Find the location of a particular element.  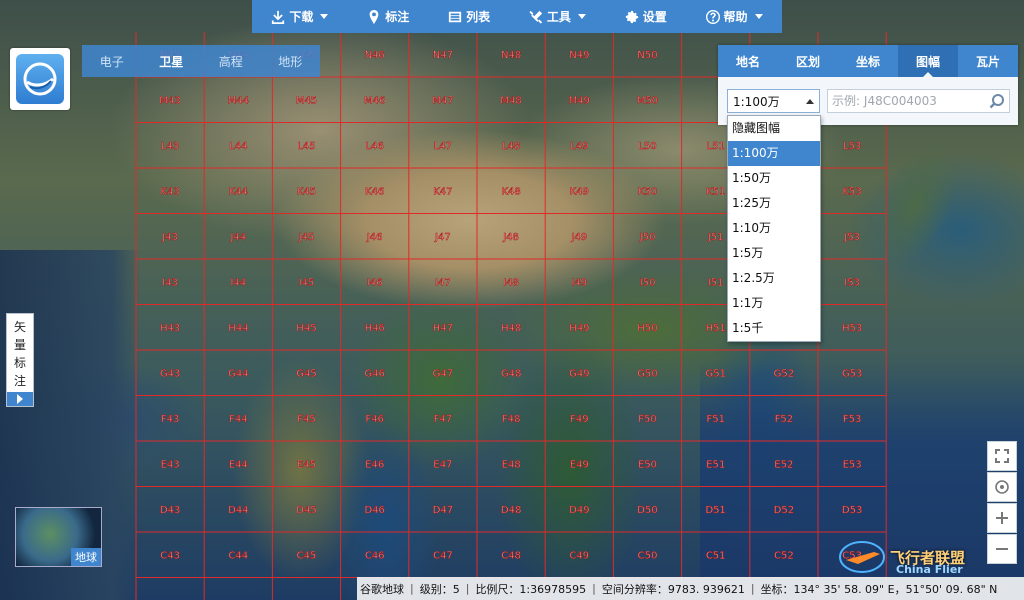

dropdown-option: 1:5万 is located at coordinates (774, 253).